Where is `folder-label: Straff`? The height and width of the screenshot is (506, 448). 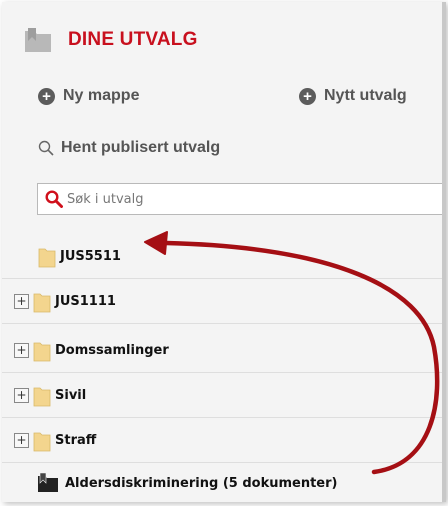 folder-label: Straff is located at coordinates (76, 440).